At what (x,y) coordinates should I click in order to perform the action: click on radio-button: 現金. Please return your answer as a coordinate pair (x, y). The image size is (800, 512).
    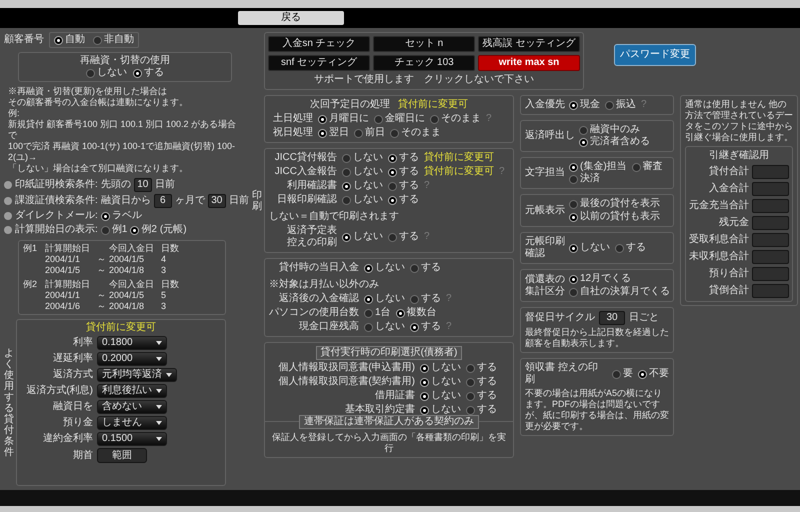
    Looking at the image, I should click on (584, 105).